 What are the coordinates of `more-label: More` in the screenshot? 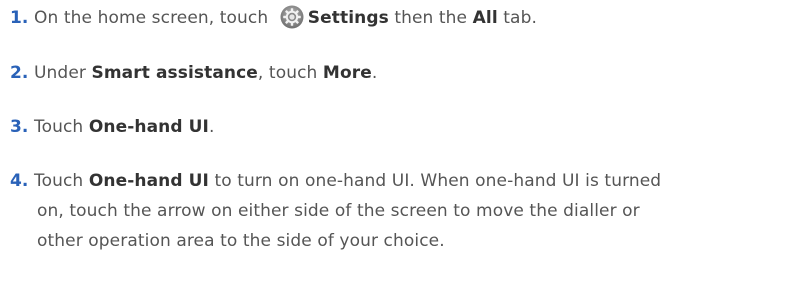 It's located at (347, 73).